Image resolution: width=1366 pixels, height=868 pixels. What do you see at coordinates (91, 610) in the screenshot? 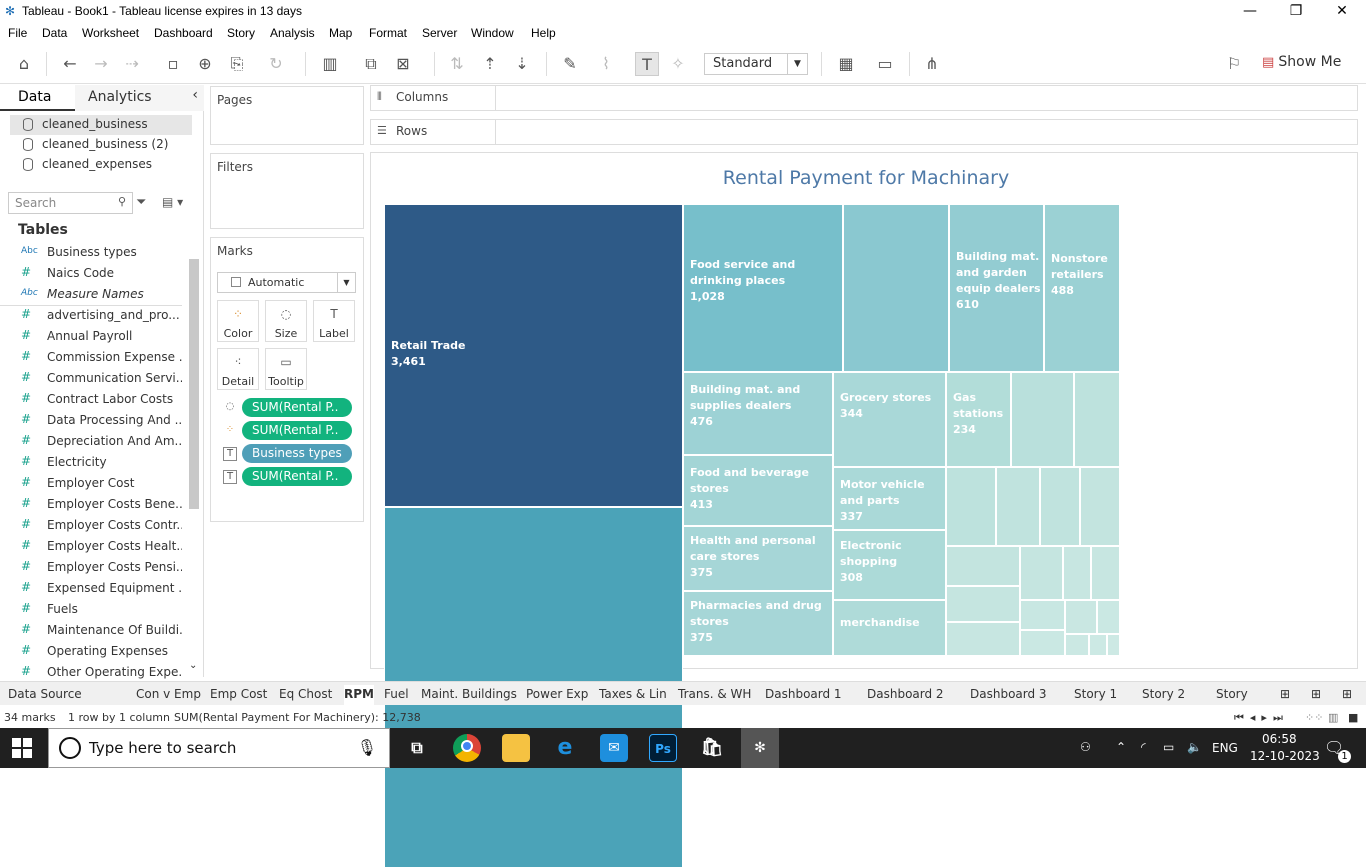
I see `field-item: # Fuels` at bounding box center [91, 610].